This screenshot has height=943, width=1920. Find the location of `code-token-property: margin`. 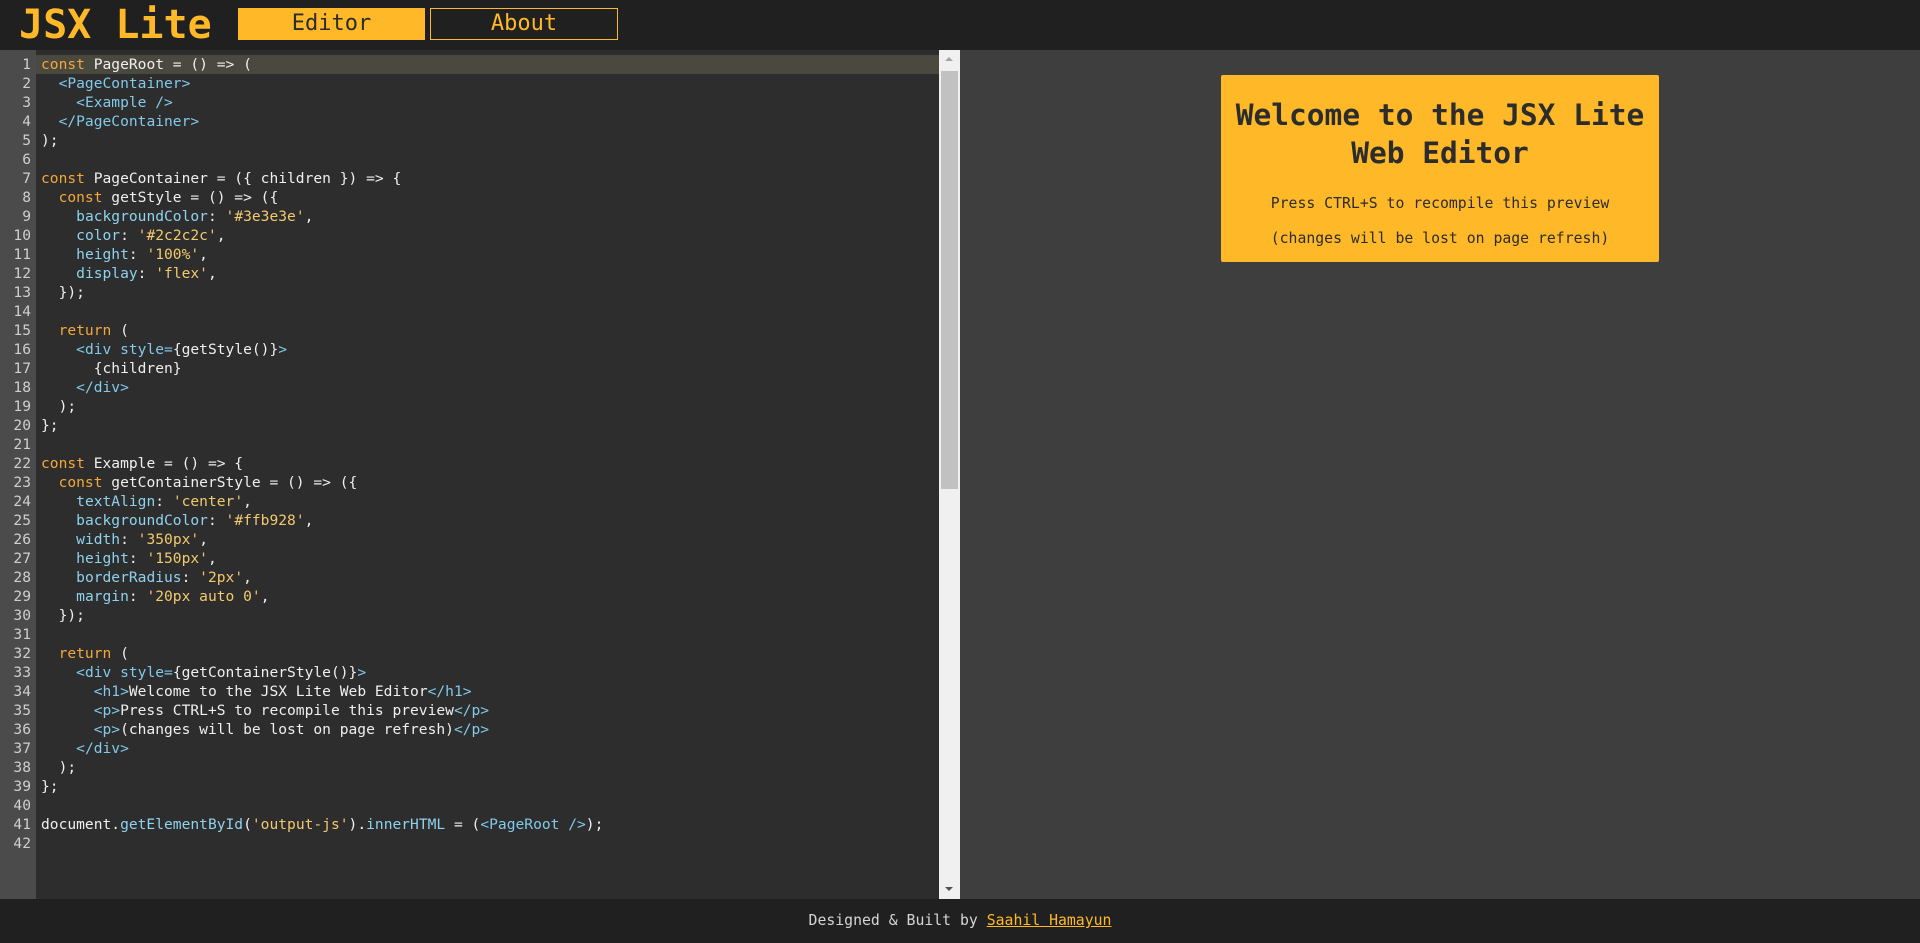

code-token-property: margin is located at coordinates (102, 596).